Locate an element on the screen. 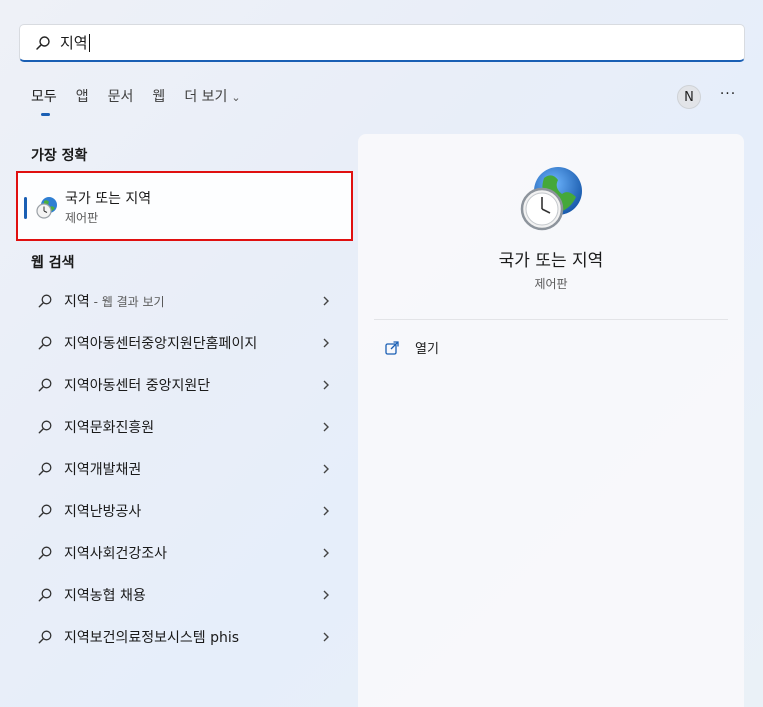 Image resolution: width=763 pixels, height=707 pixels. web-search-item: 지역아동센터중앙지원단홈페이지 is located at coordinates (181, 343).